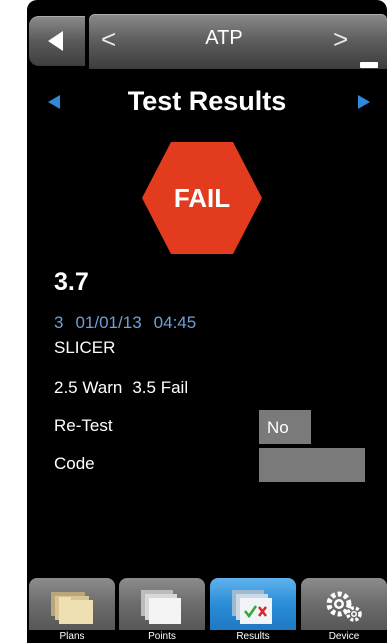 The image size is (387, 643). What do you see at coordinates (72, 636) in the screenshot?
I see `tab-label: Plans` at bounding box center [72, 636].